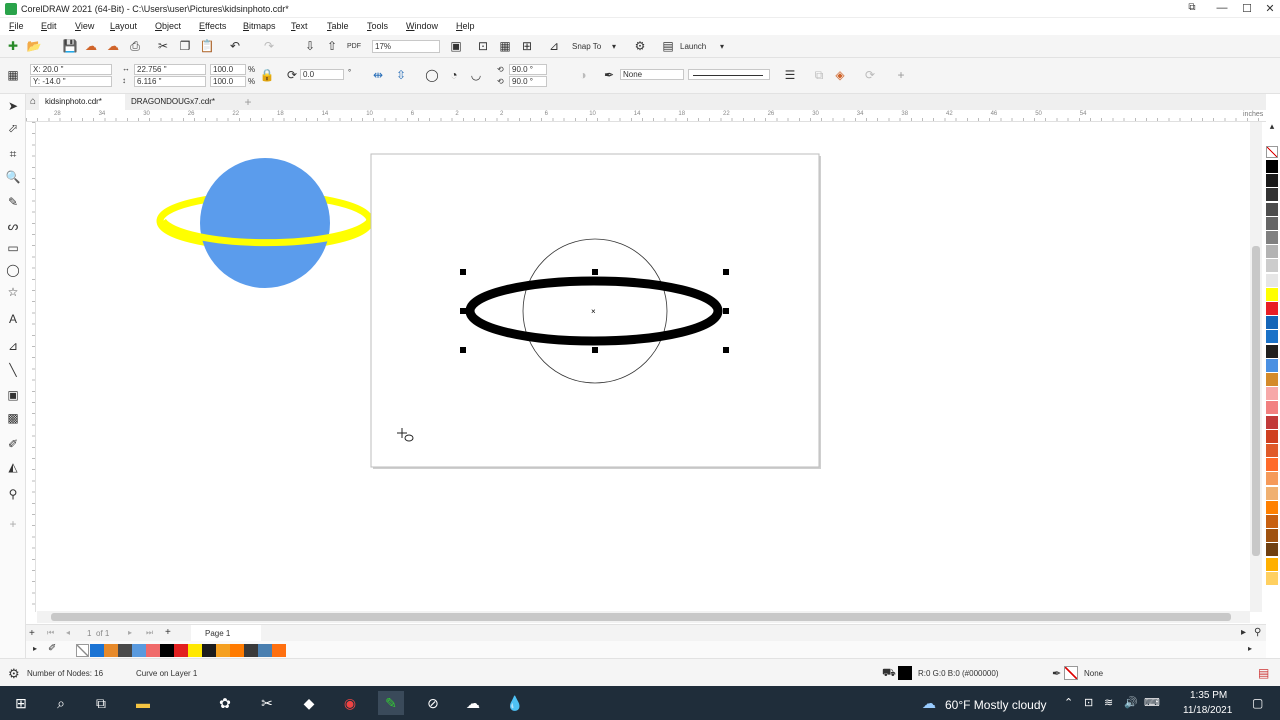 The image size is (1280, 720). Describe the element at coordinates (212, 26) in the screenshot. I see `menu-effects: Effects` at that location.